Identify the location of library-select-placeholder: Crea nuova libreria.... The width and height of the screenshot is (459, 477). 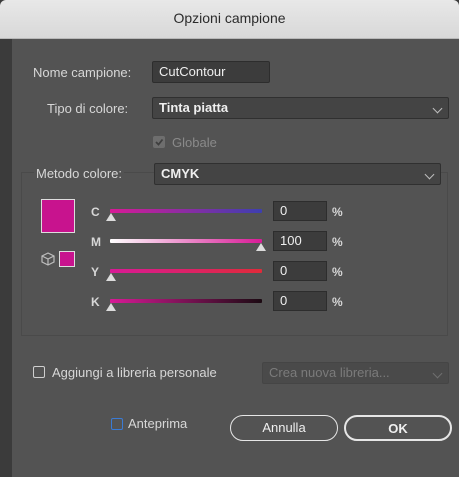
(329, 372).